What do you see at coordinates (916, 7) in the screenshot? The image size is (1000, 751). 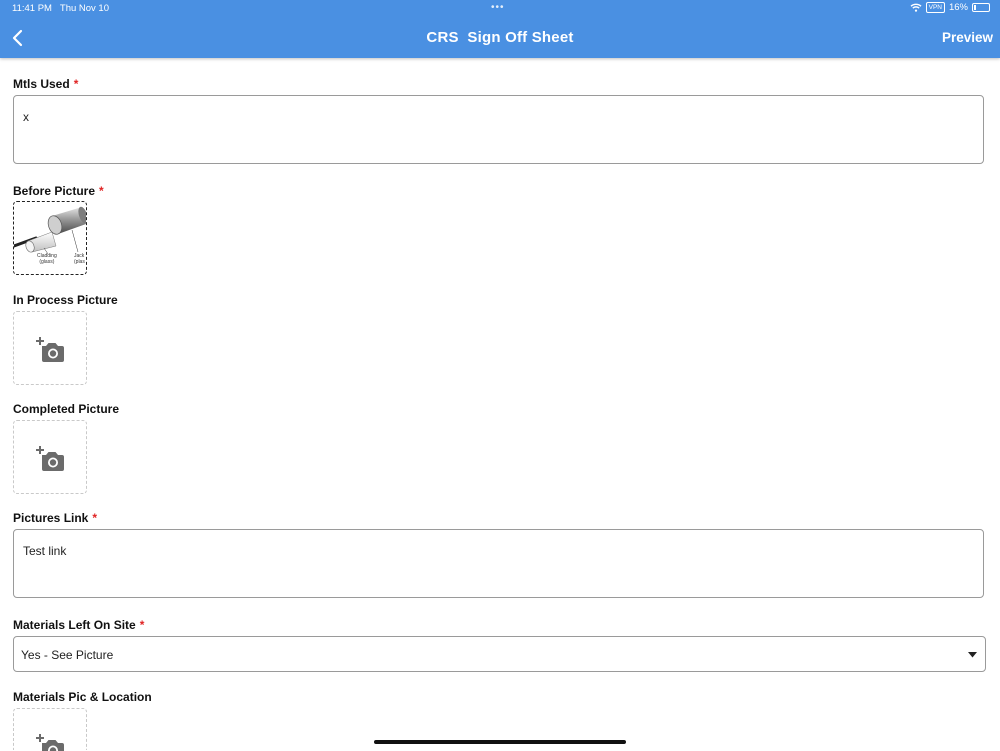 I see `wifi-icon` at bounding box center [916, 7].